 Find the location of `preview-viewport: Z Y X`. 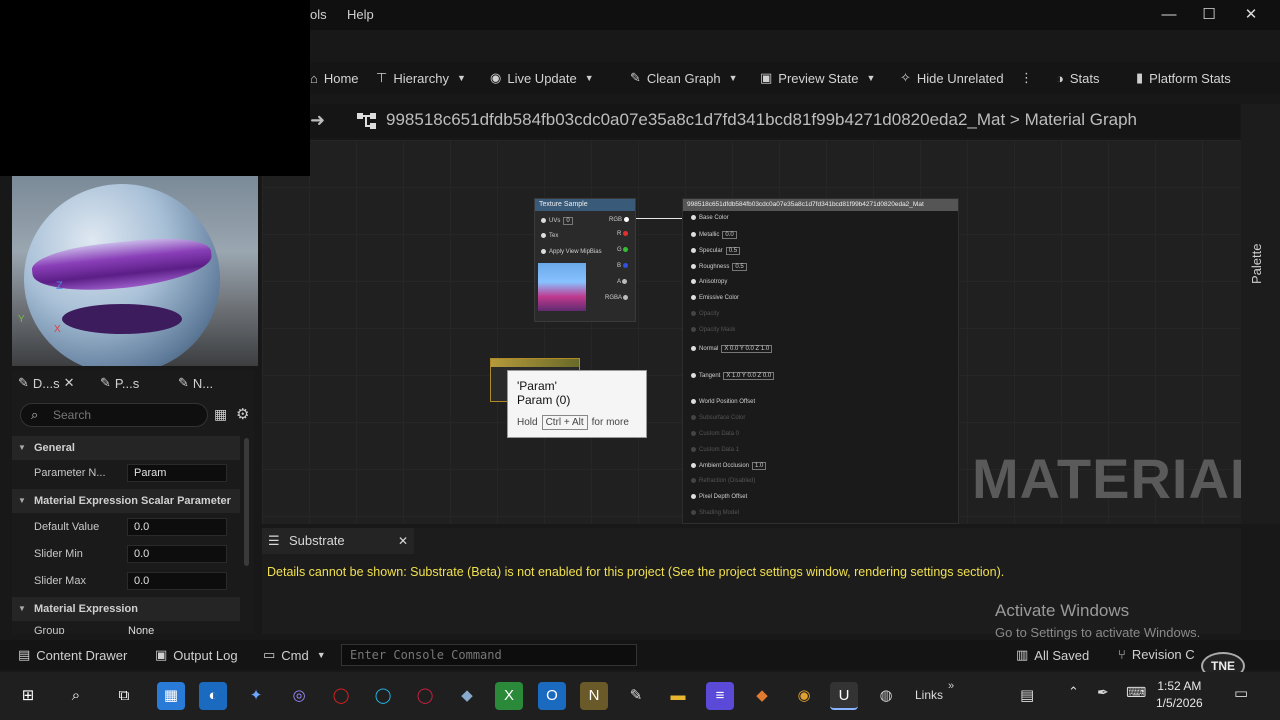

preview-viewport: Z Y X is located at coordinates (135, 271).